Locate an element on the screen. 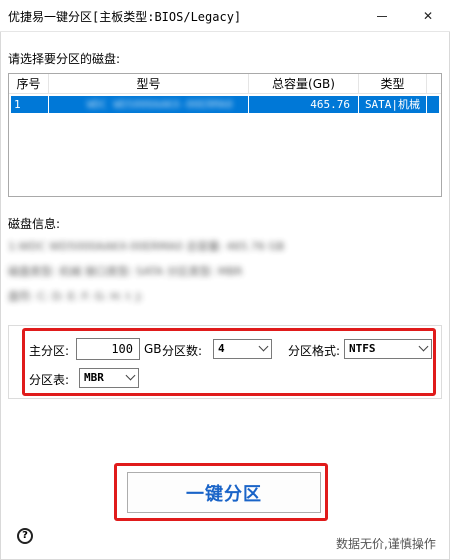 The image size is (450, 560). column-type: 类型 is located at coordinates (393, 84).